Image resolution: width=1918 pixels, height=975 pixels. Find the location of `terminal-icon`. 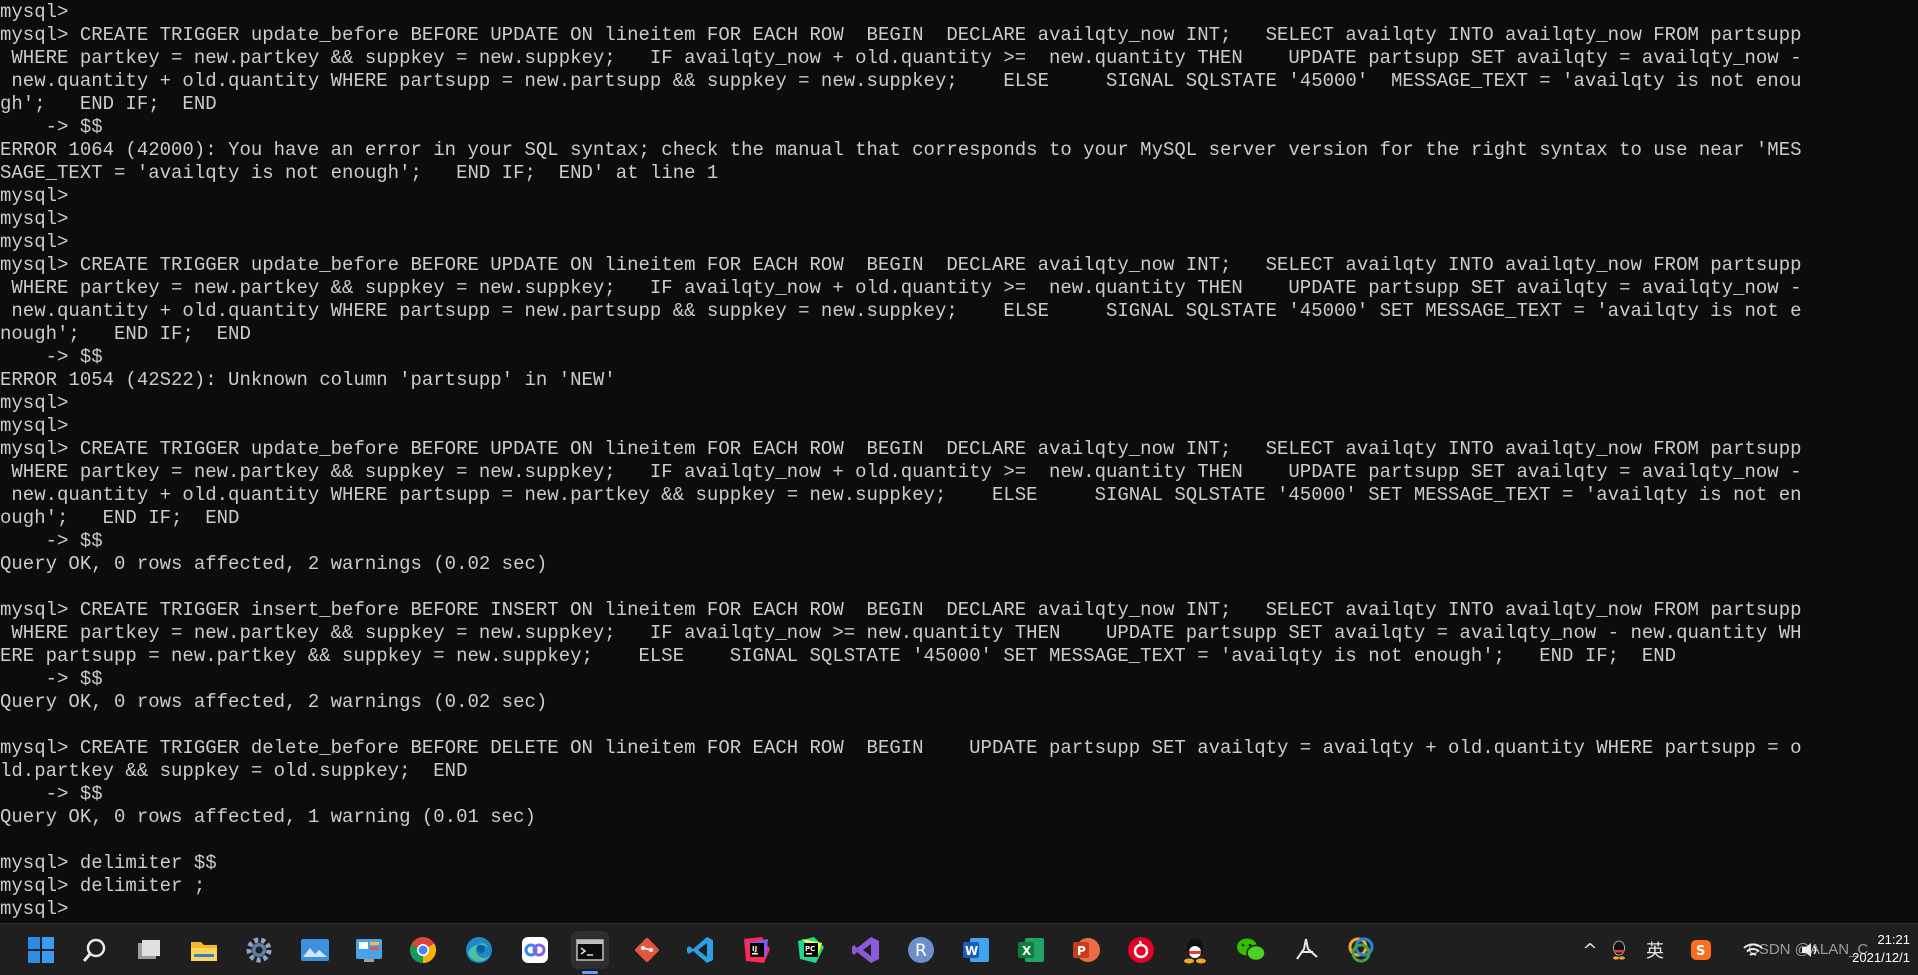

terminal-icon is located at coordinates (590, 950).